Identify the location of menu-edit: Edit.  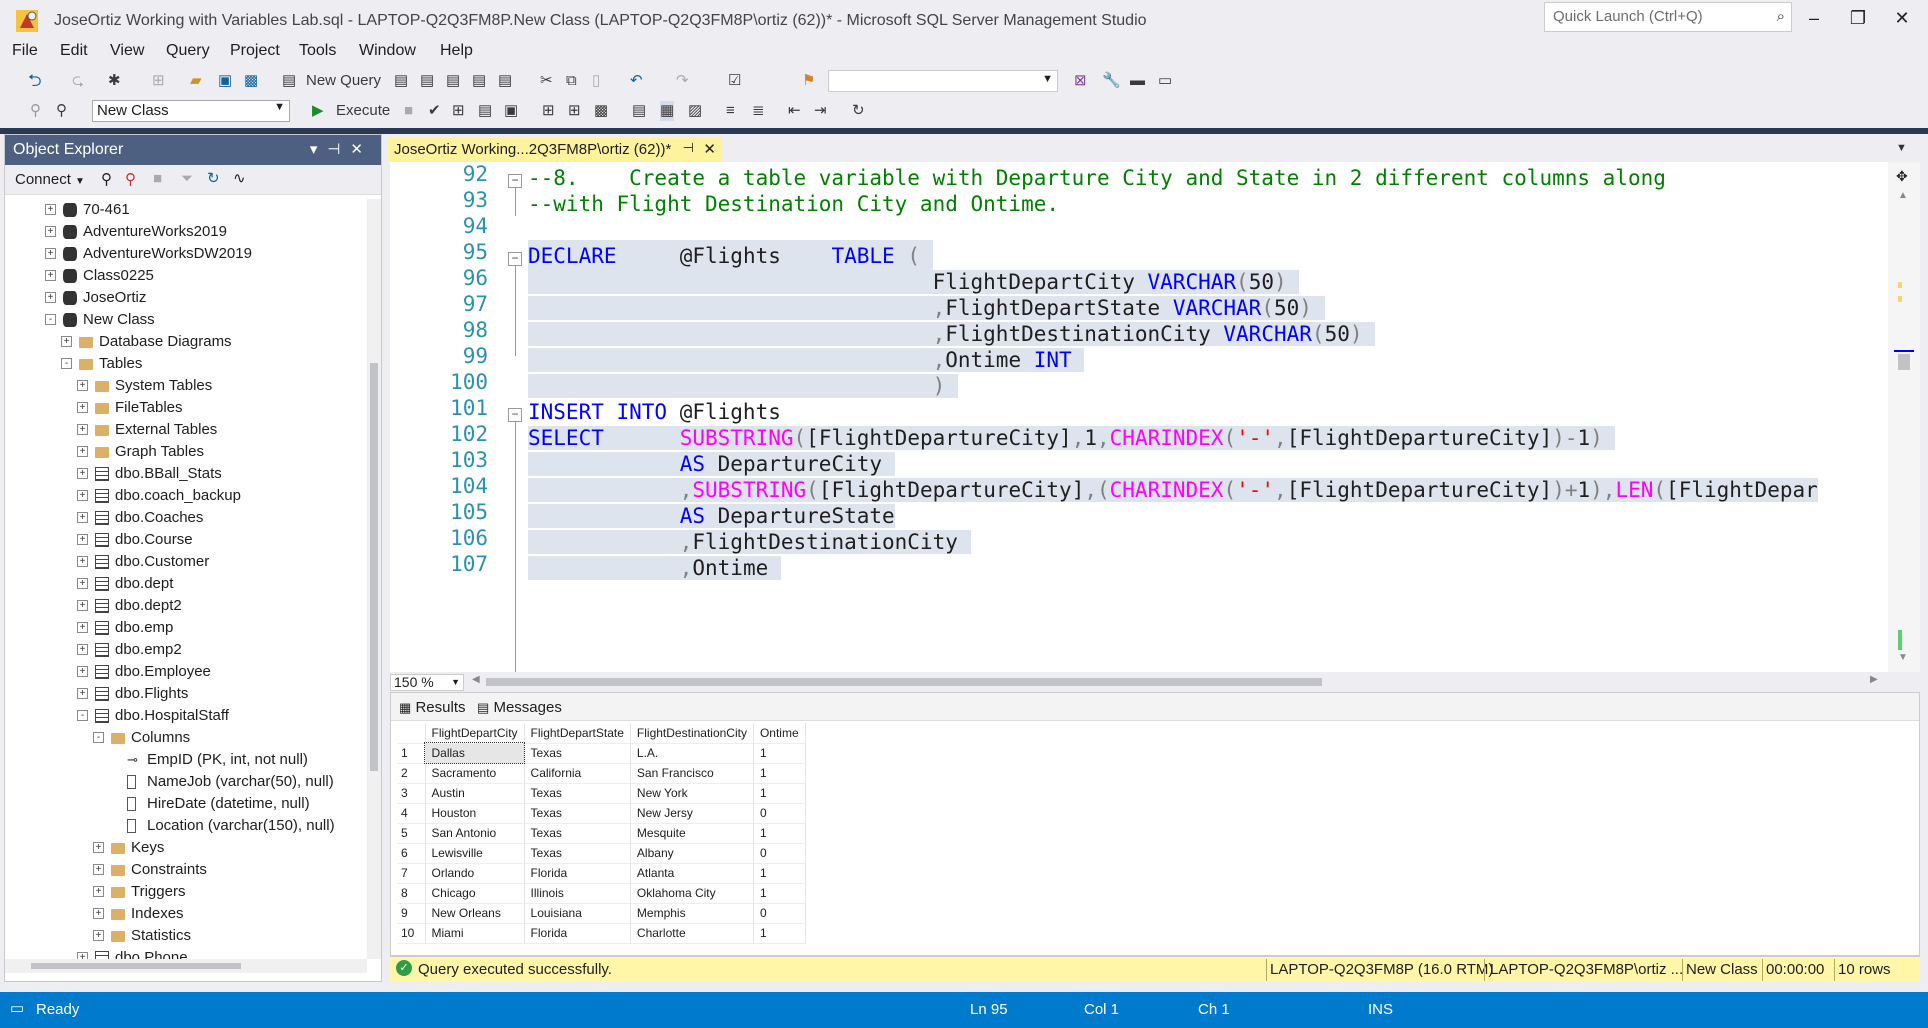
(74, 51).